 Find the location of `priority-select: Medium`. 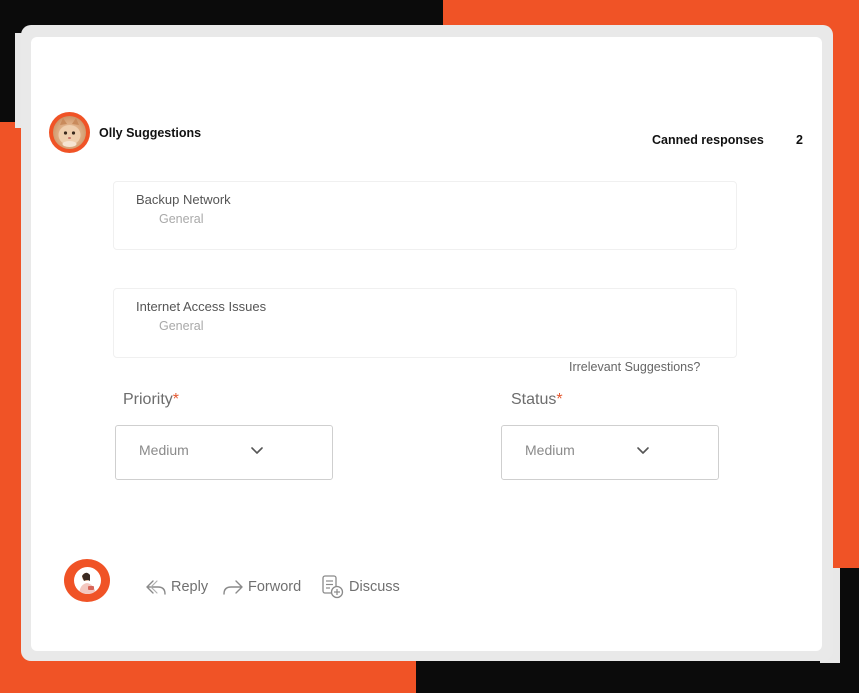

priority-select: Medium is located at coordinates (224, 452).